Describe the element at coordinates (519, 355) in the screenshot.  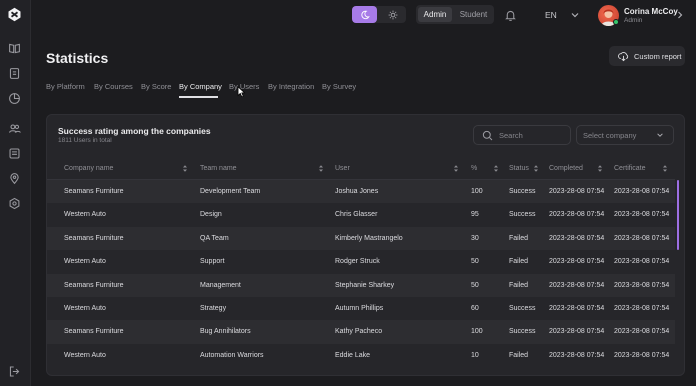
I see `cell-status: Failed` at that location.